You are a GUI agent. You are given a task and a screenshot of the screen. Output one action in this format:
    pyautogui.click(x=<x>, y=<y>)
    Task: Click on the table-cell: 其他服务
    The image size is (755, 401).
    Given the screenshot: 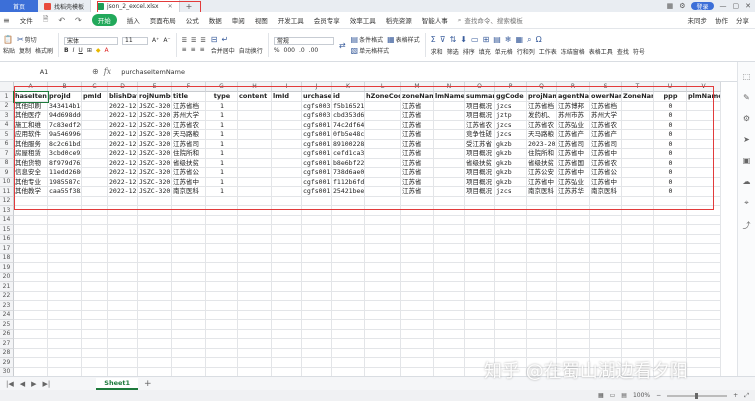 What is the action you would take?
    pyautogui.click(x=31, y=144)
    